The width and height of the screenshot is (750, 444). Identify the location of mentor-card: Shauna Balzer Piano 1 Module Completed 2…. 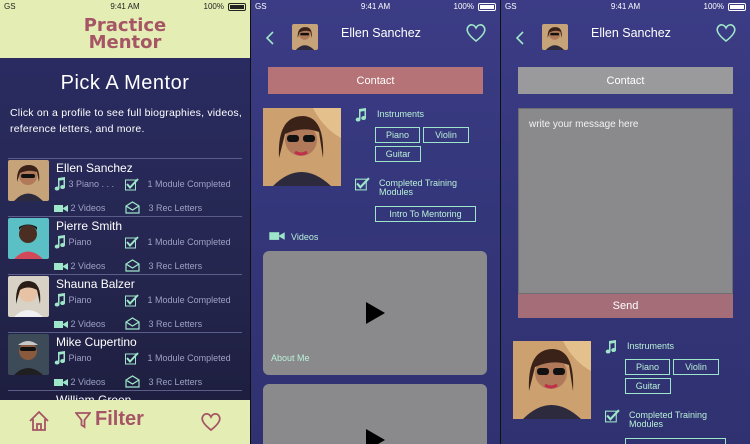
(125, 303).